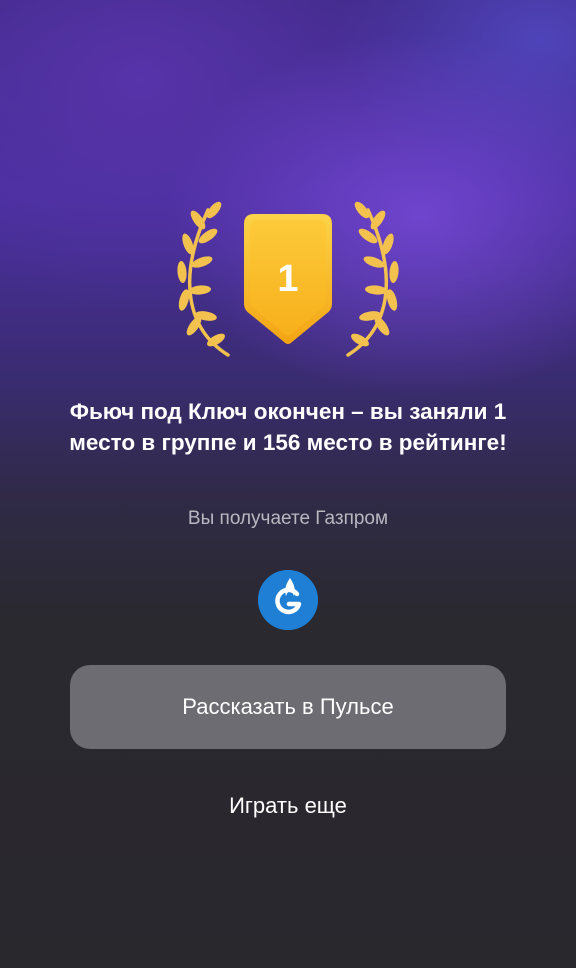 Image resolution: width=576 pixels, height=968 pixels. What do you see at coordinates (372, 279) in the screenshot?
I see `laurel-right-icon` at bounding box center [372, 279].